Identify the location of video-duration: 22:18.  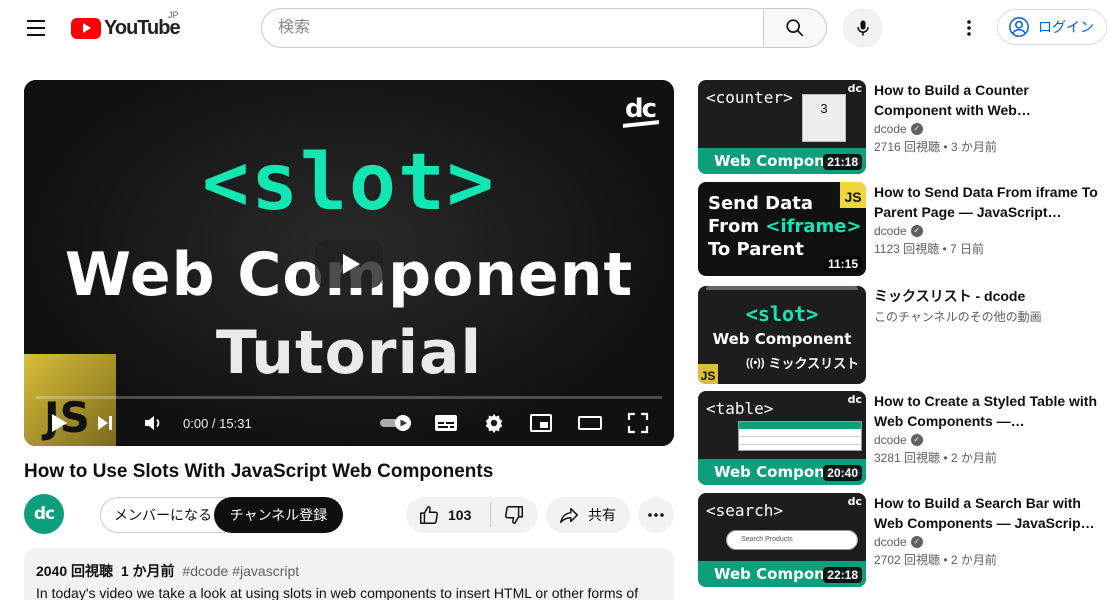
(842, 575).